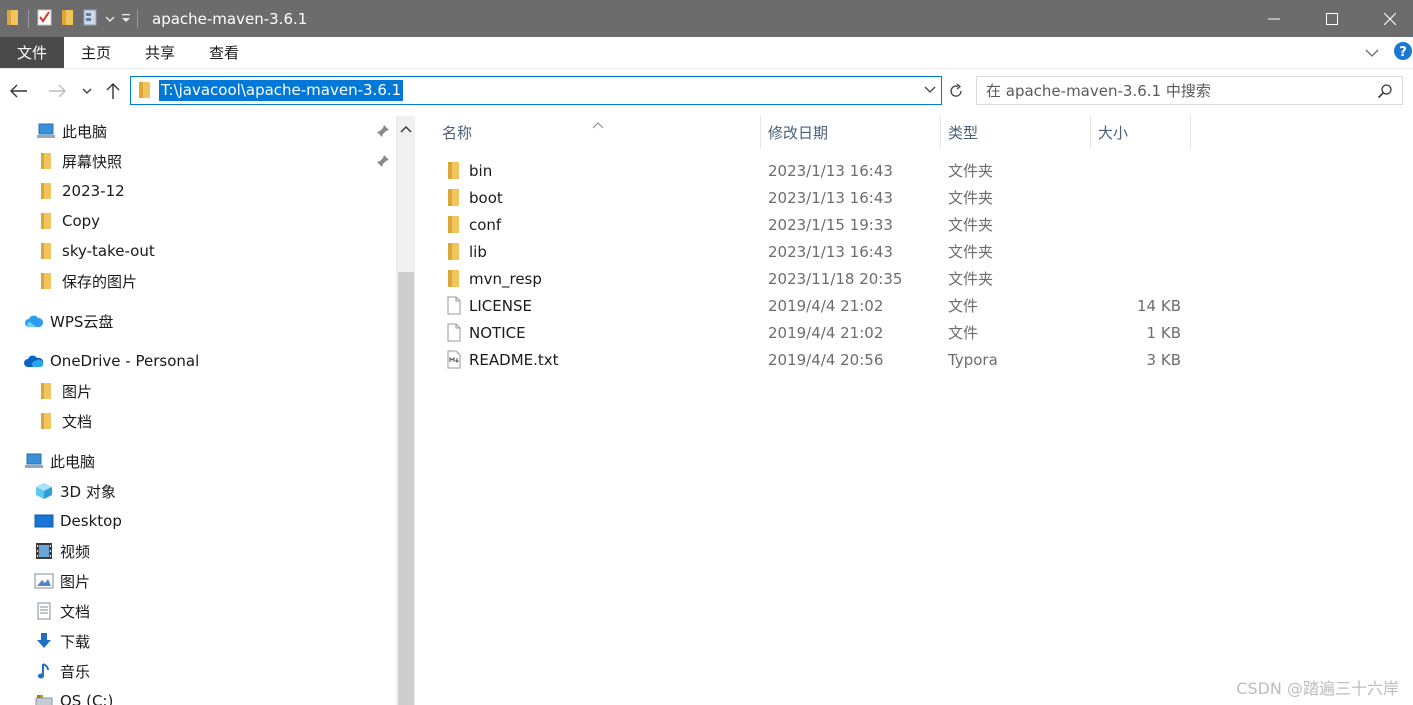 The width and height of the screenshot is (1413, 705). Describe the element at coordinates (914, 170) in the screenshot. I see `table-row: bin 2023/1/13 16:43 文件夹` at that location.